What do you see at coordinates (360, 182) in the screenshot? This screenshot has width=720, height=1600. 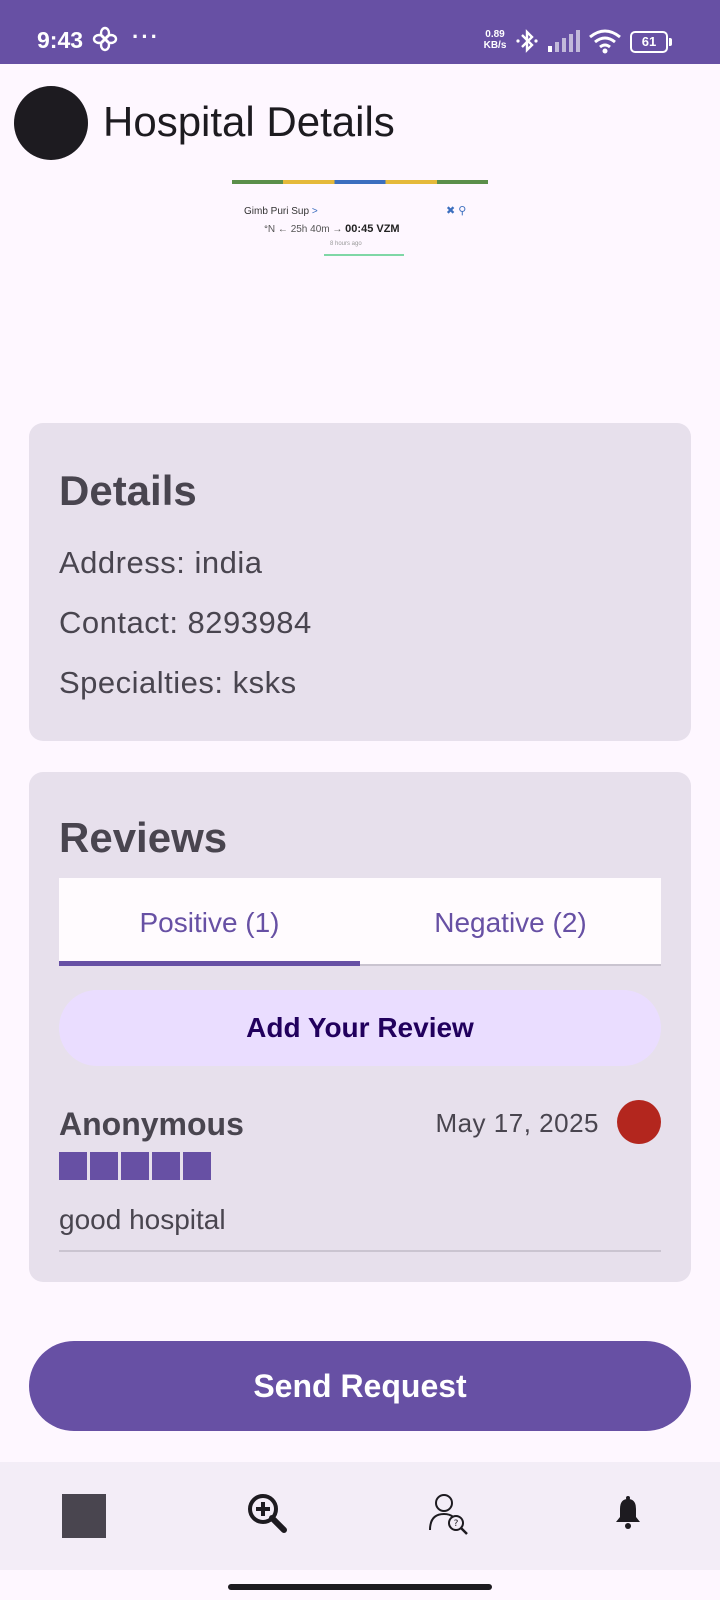 I see `image-color-stripe` at bounding box center [360, 182].